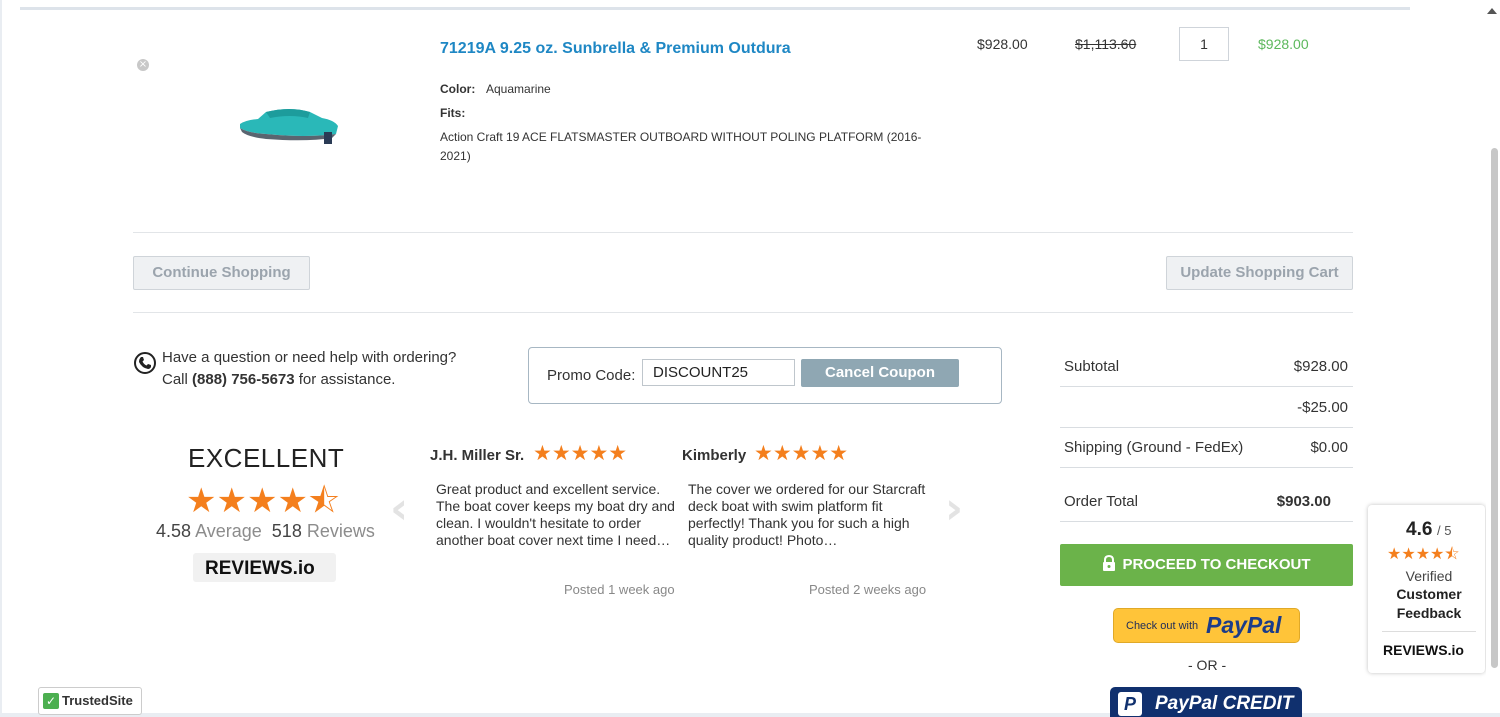 This screenshot has height=717, width=1500. I want to click on trustedsite-label: TrustedSite, so click(97, 700).